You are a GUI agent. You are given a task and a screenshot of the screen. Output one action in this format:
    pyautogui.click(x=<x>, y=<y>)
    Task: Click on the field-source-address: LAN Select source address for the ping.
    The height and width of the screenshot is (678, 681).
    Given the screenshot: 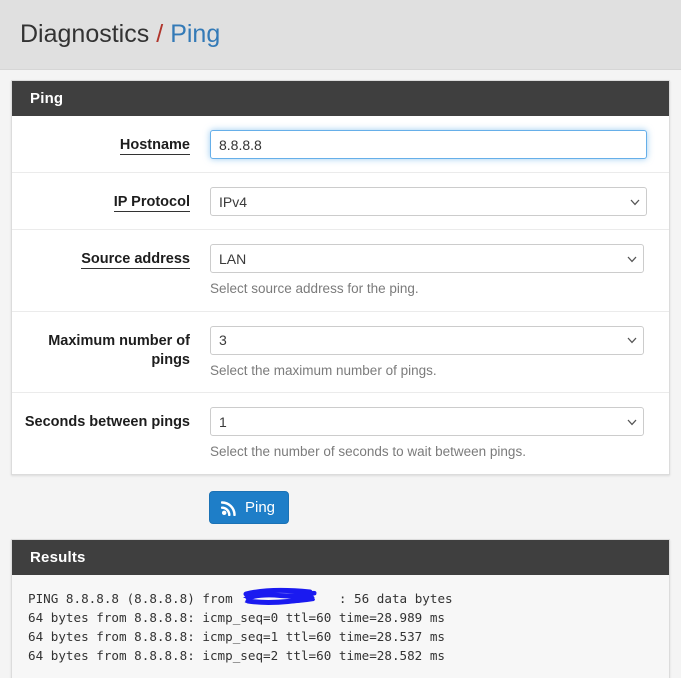 What is the action you would take?
    pyautogui.click(x=429, y=271)
    